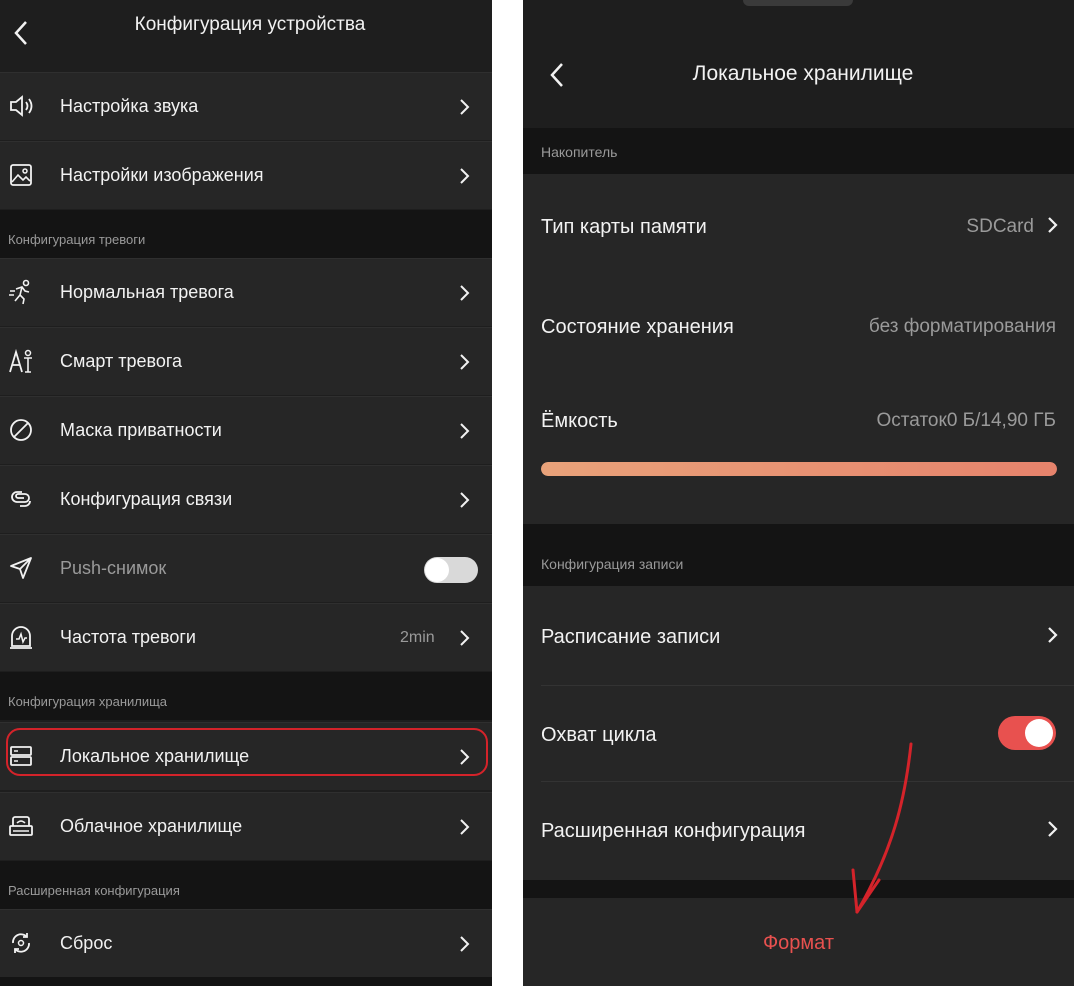 This screenshot has width=1074, height=986. I want to click on section-header-storage: Конфигурация хранилища, so click(246, 696).